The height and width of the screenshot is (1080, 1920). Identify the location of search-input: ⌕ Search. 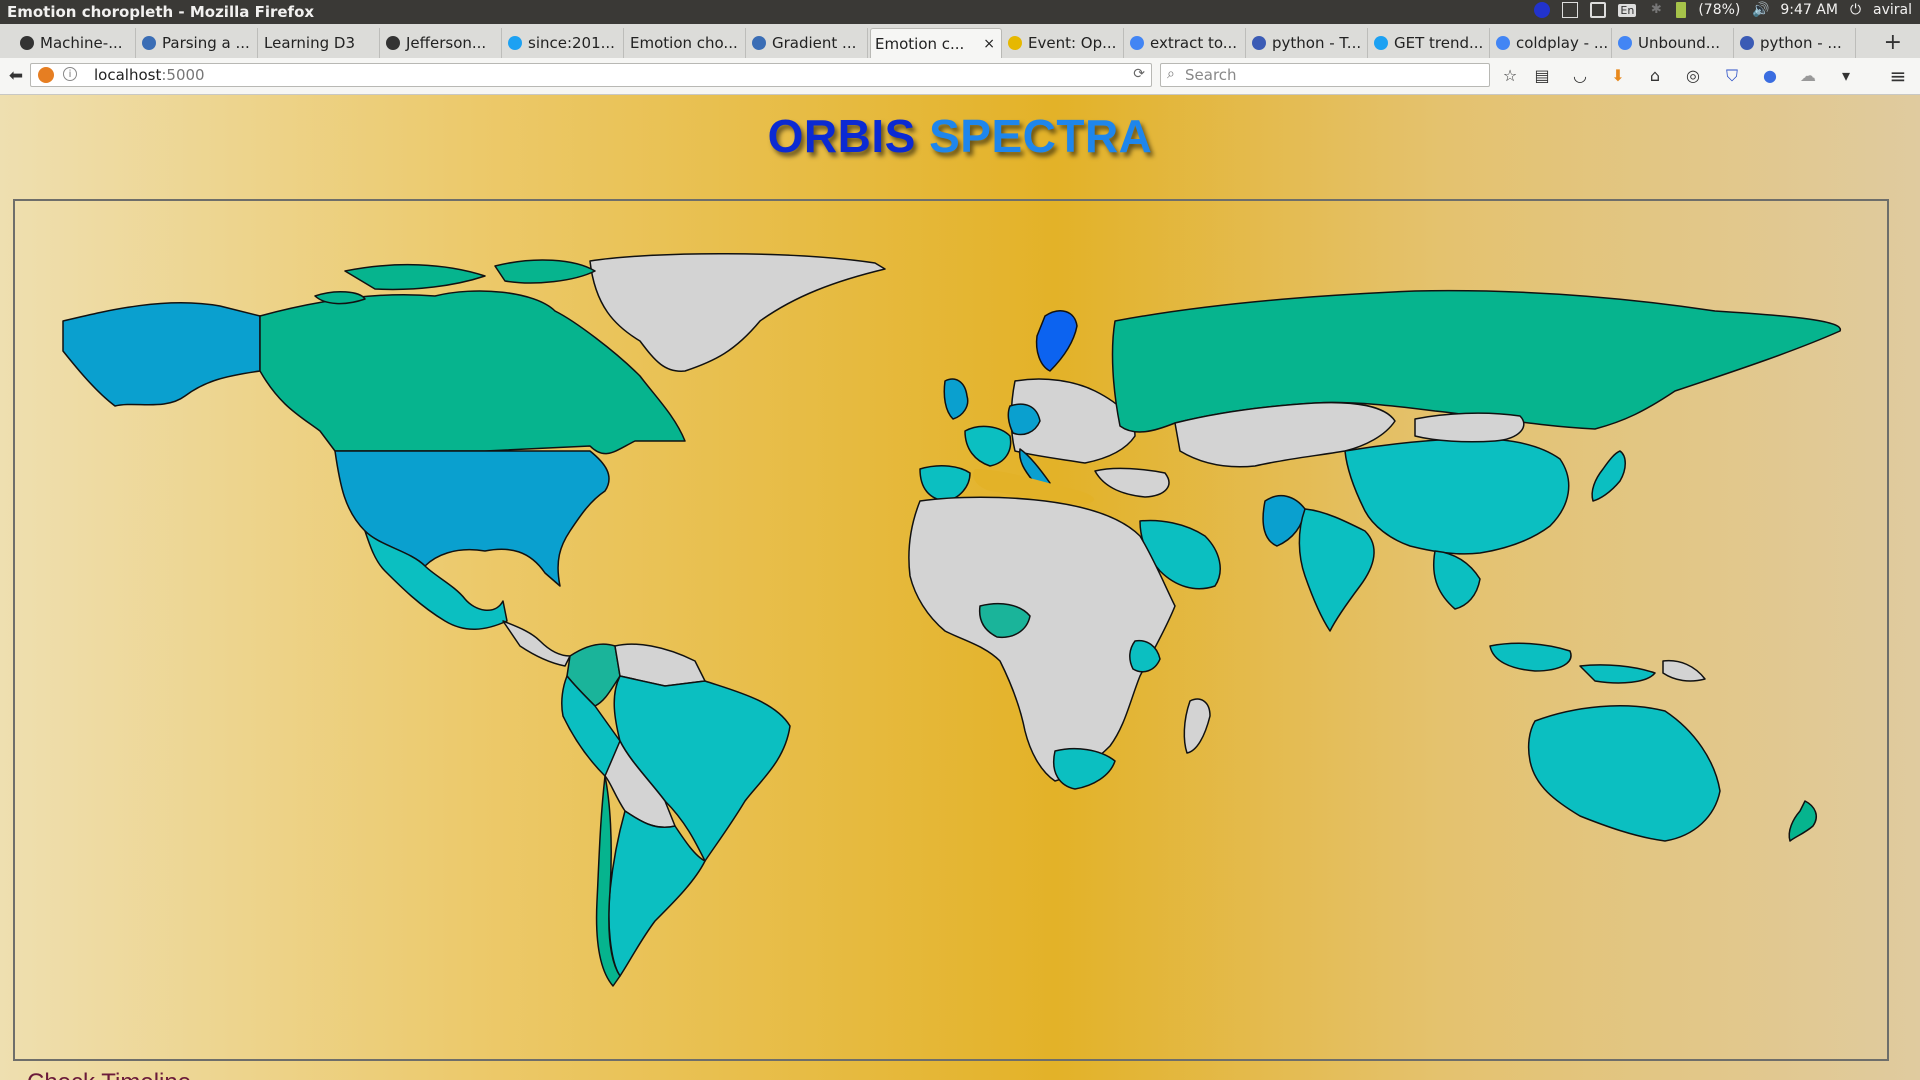
(1325, 75).